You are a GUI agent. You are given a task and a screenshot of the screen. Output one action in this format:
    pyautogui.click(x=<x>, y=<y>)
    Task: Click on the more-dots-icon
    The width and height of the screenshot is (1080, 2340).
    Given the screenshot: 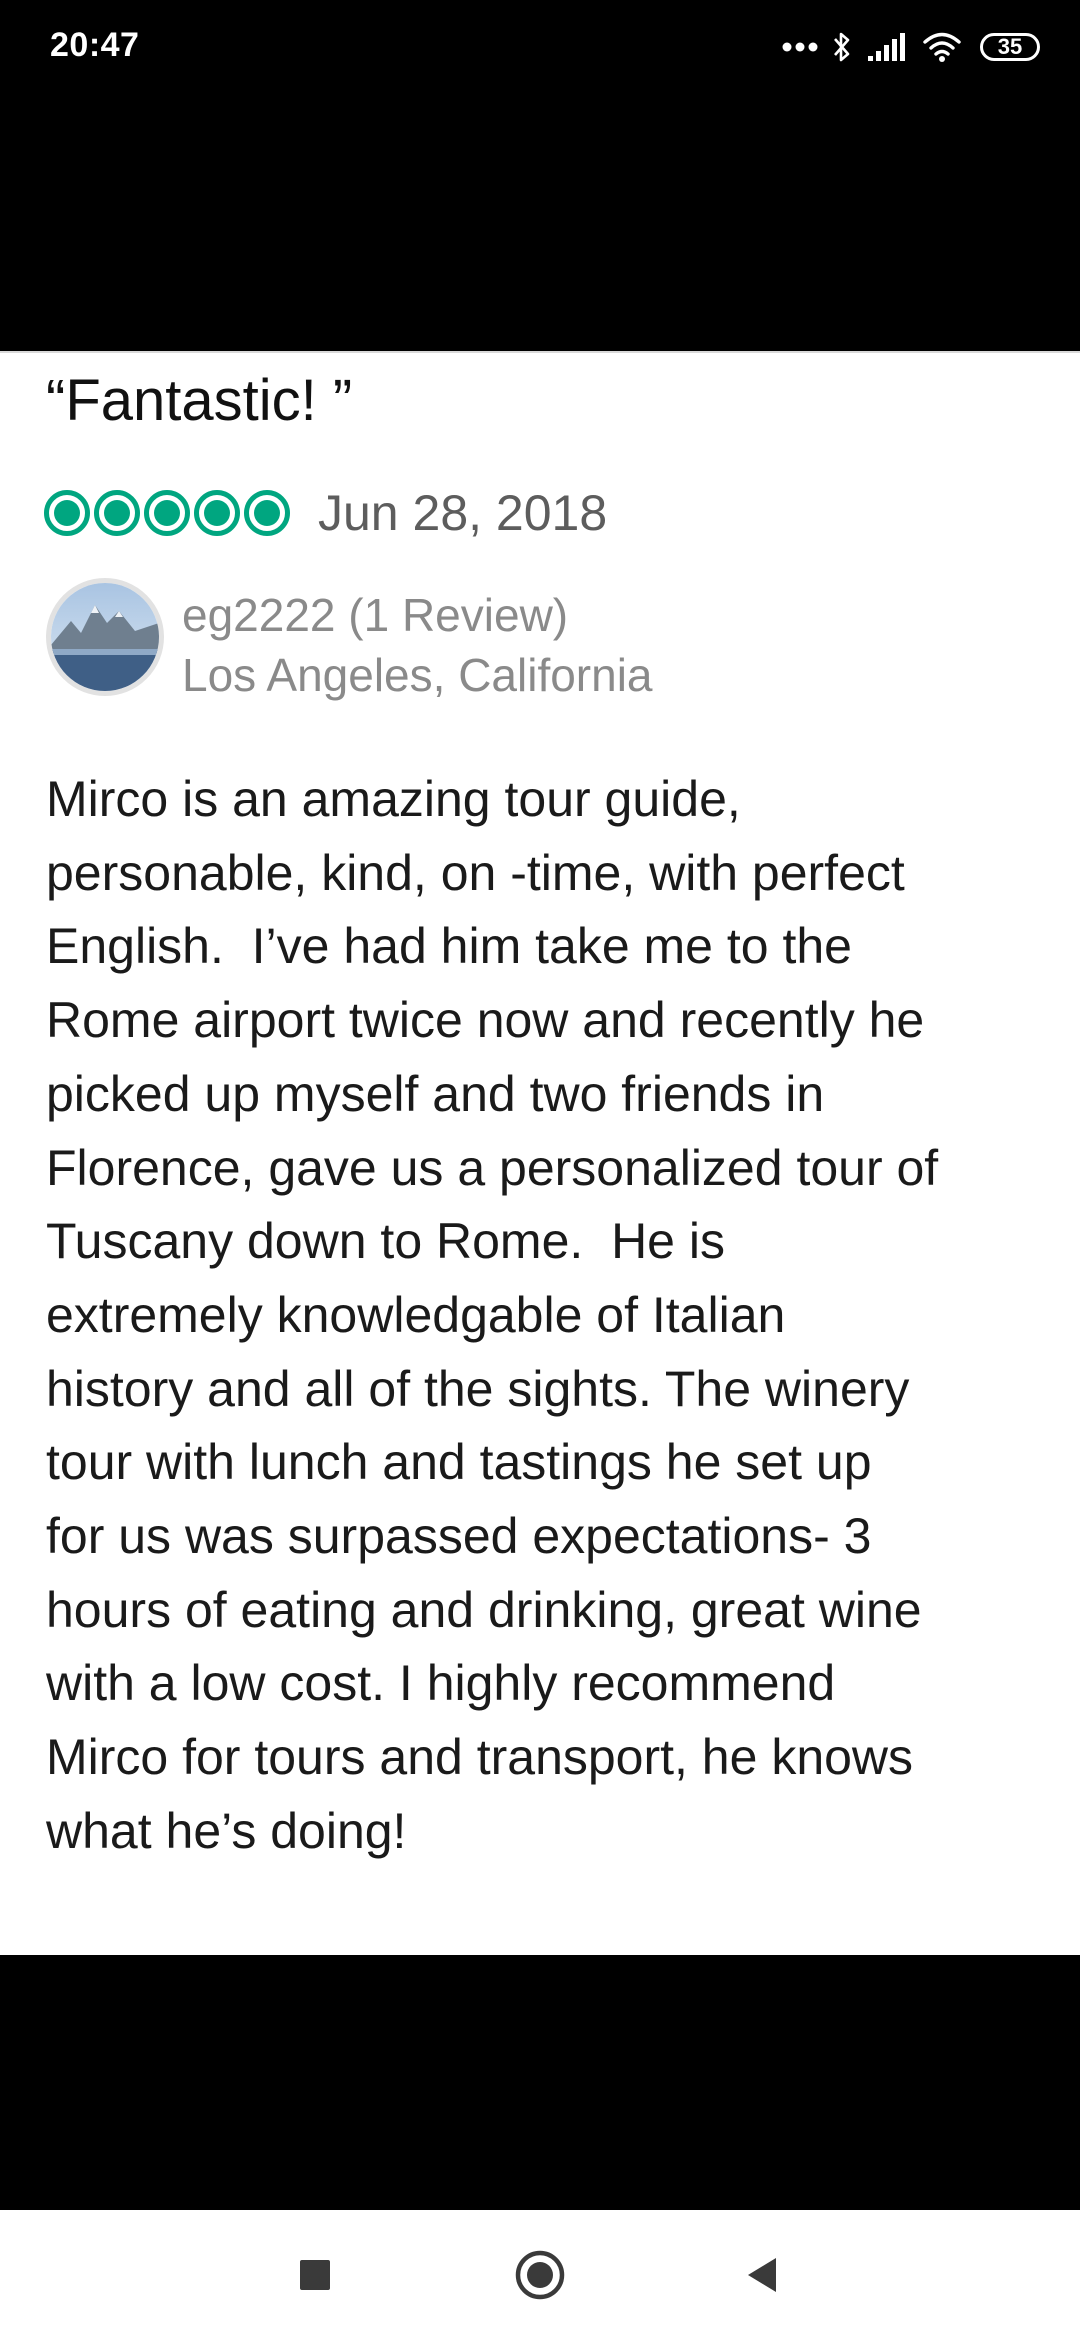 What is the action you would take?
    pyautogui.click(x=800, y=47)
    